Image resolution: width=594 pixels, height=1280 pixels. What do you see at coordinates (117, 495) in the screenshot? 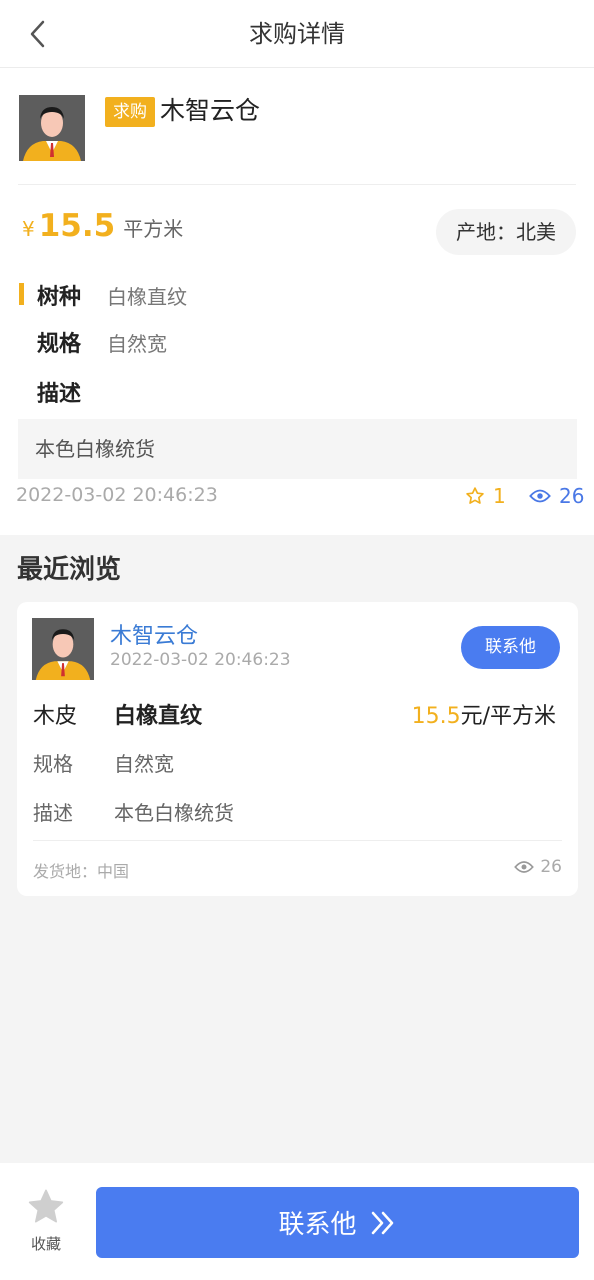
I see `publish-time: 2022-03-02 20:46:23` at bounding box center [117, 495].